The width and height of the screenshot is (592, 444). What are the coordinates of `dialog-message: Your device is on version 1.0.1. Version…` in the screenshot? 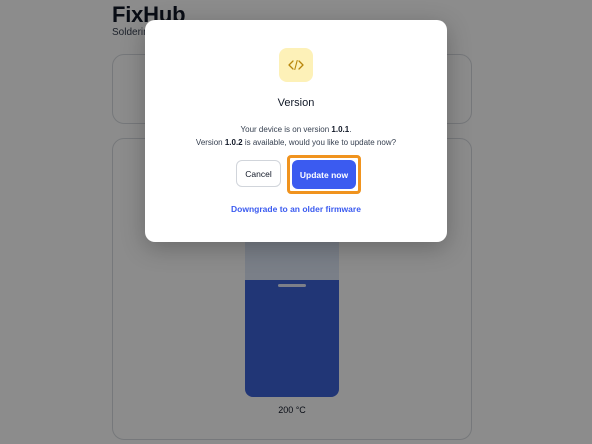 It's located at (296, 136).